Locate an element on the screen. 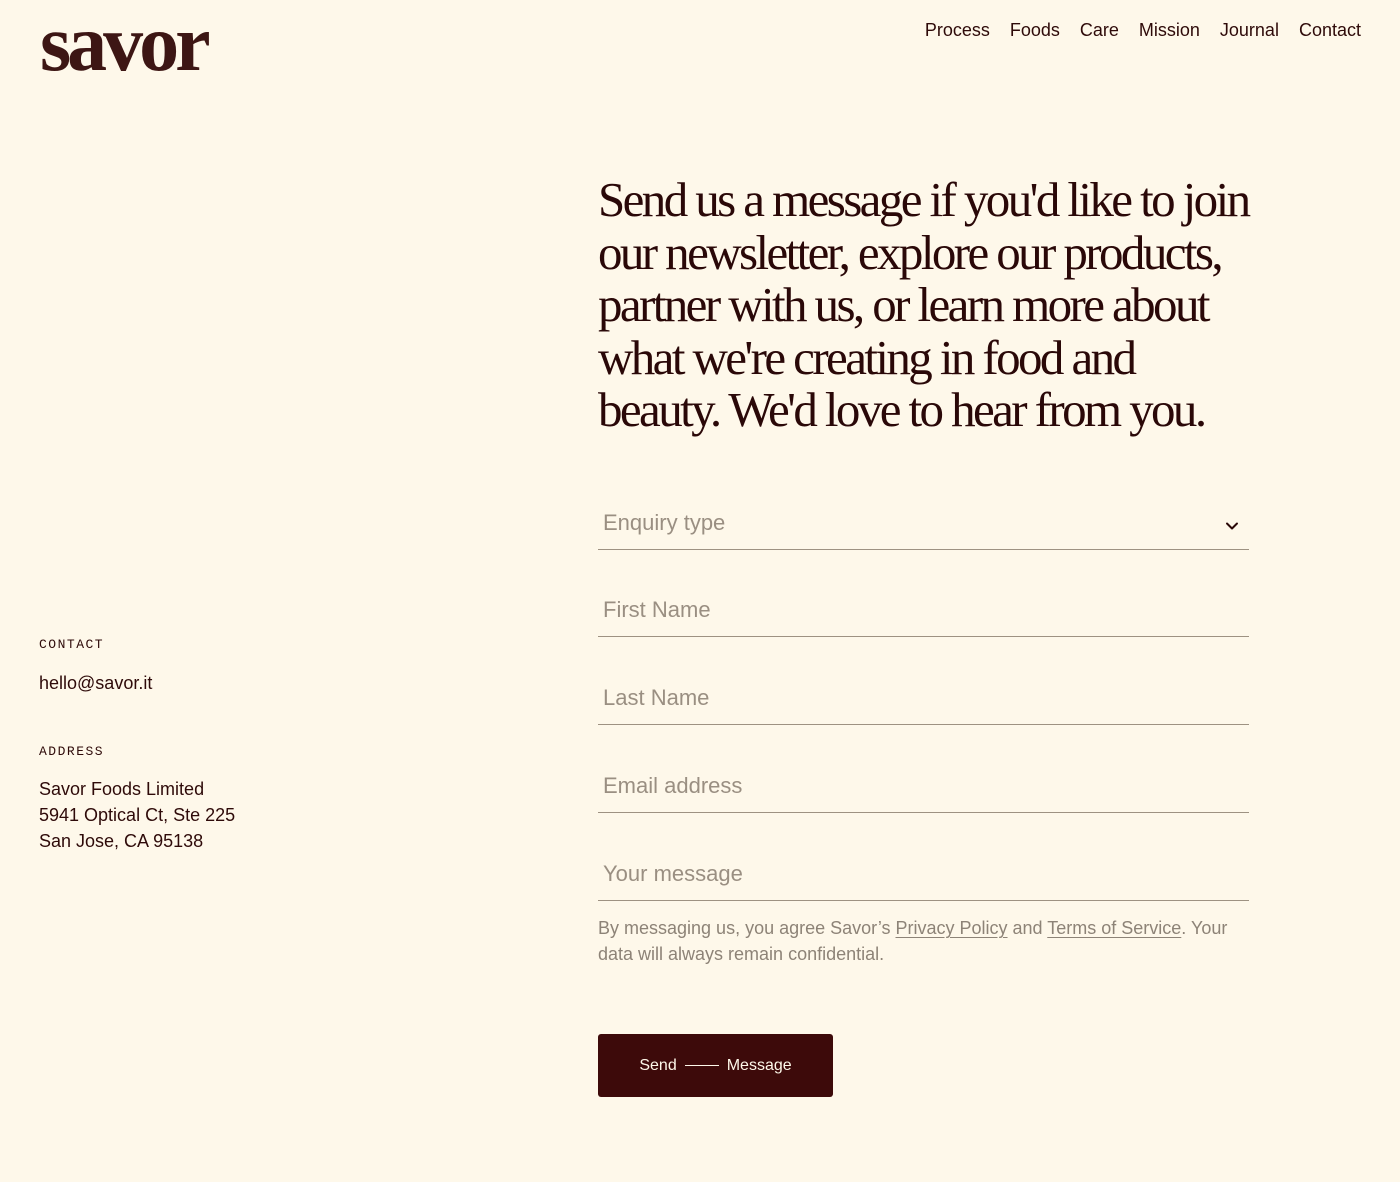 The height and width of the screenshot is (1182, 1400). contact-email: hello@savor.it is located at coordinates (95, 683).